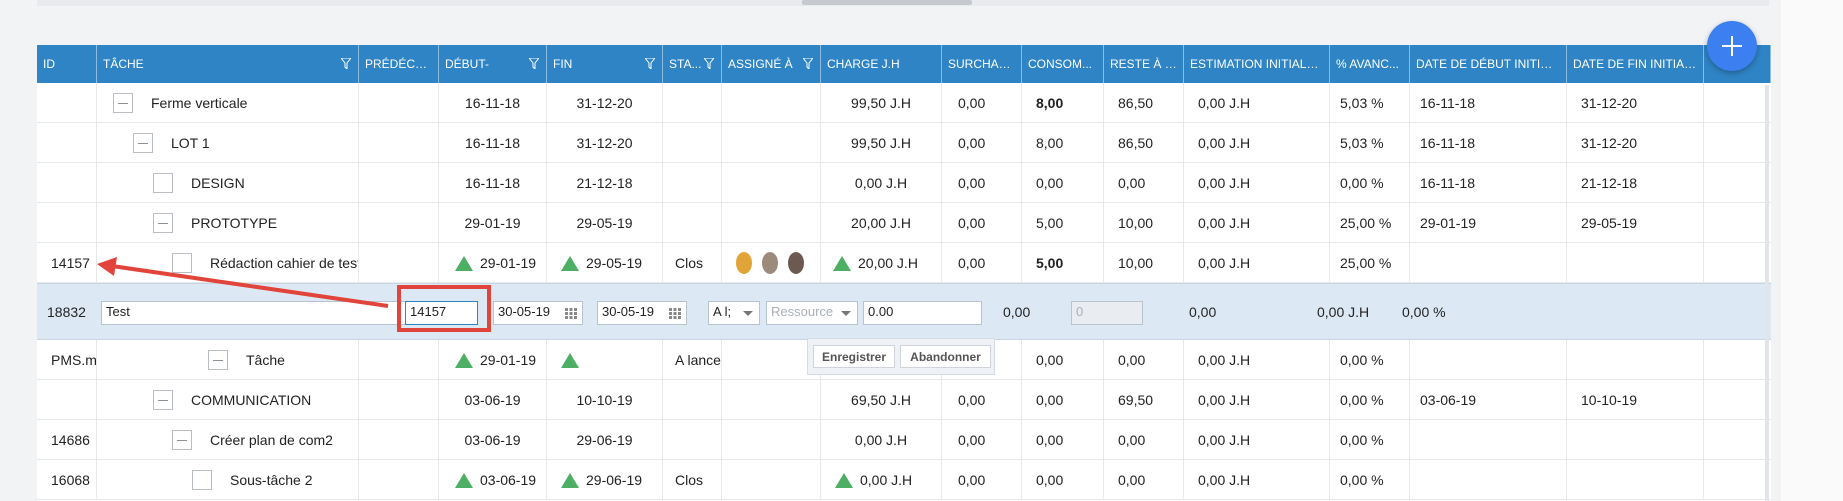 This screenshot has height=501, width=1843. What do you see at coordinates (67, 64) in the screenshot?
I see `col-id: ID` at bounding box center [67, 64].